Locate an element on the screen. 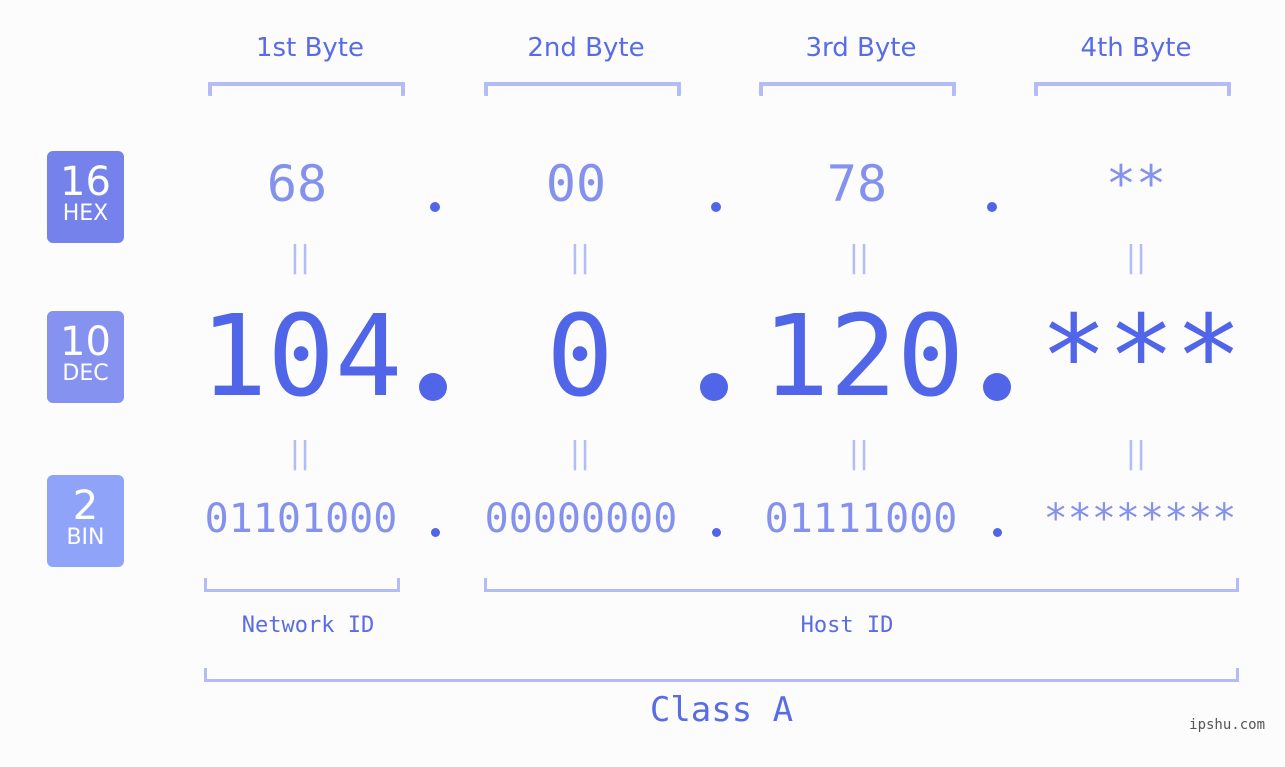 Image resolution: width=1285 pixels, height=767 pixels. dec-byte-1: 104 is located at coordinates (301, 357).